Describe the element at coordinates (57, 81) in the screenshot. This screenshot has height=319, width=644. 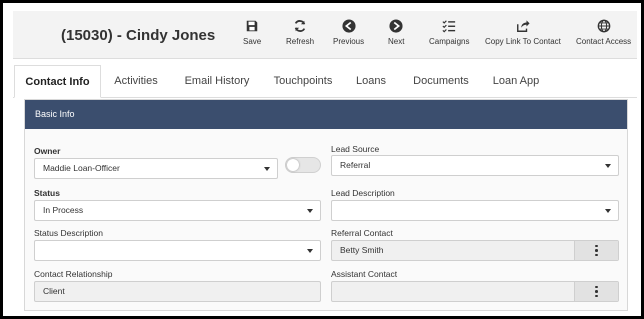
I see `tab-contact-info: Contact Info` at that location.